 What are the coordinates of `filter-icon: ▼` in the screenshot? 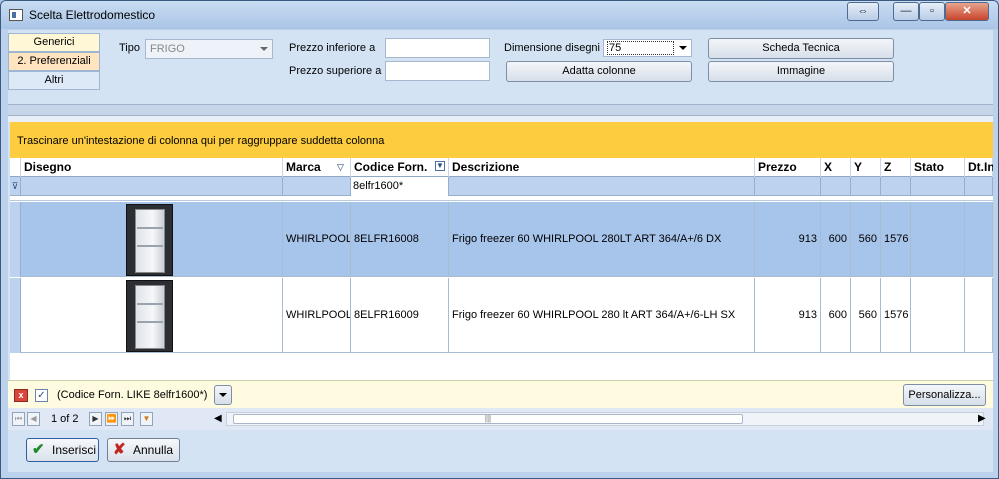 It's located at (146, 419).